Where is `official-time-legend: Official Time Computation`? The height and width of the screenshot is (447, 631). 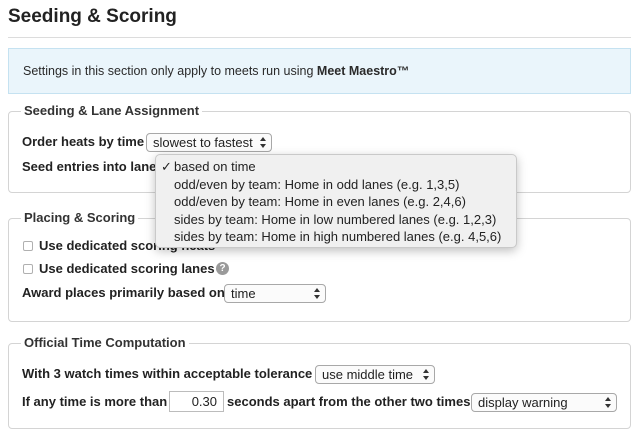
official-time-legend: Official Time Computation is located at coordinates (105, 343).